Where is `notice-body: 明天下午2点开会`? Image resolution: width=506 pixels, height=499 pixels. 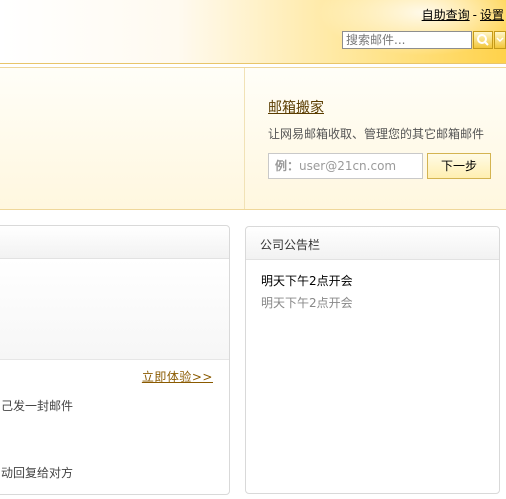 notice-body: 明天下午2点开会 is located at coordinates (307, 303).